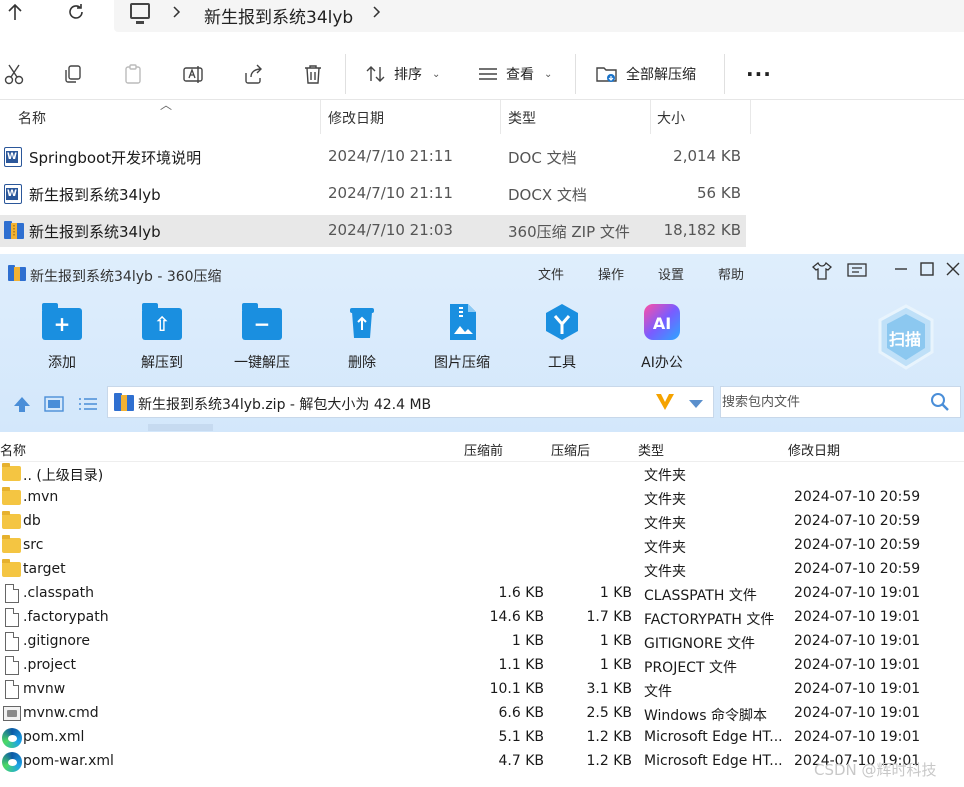 This screenshot has height=787, width=964. I want to click on item-name: .. (上级目录), so click(63, 476).